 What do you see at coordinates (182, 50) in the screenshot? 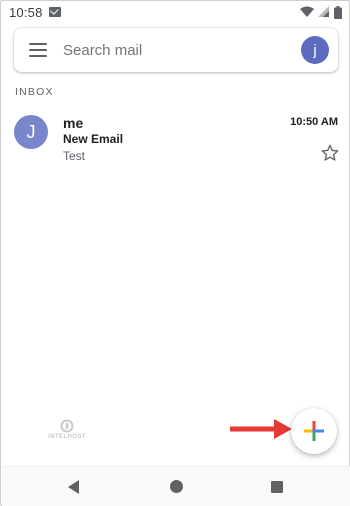
I see `search-input` at bounding box center [182, 50].